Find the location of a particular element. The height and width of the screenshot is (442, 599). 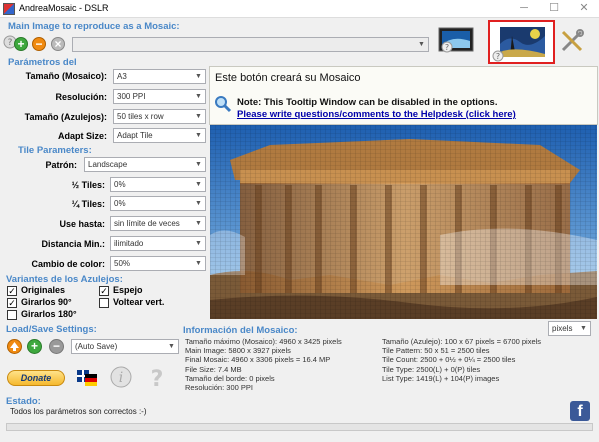

distancia-min-label: Distancia Min.: is located at coordinates (73, 244).